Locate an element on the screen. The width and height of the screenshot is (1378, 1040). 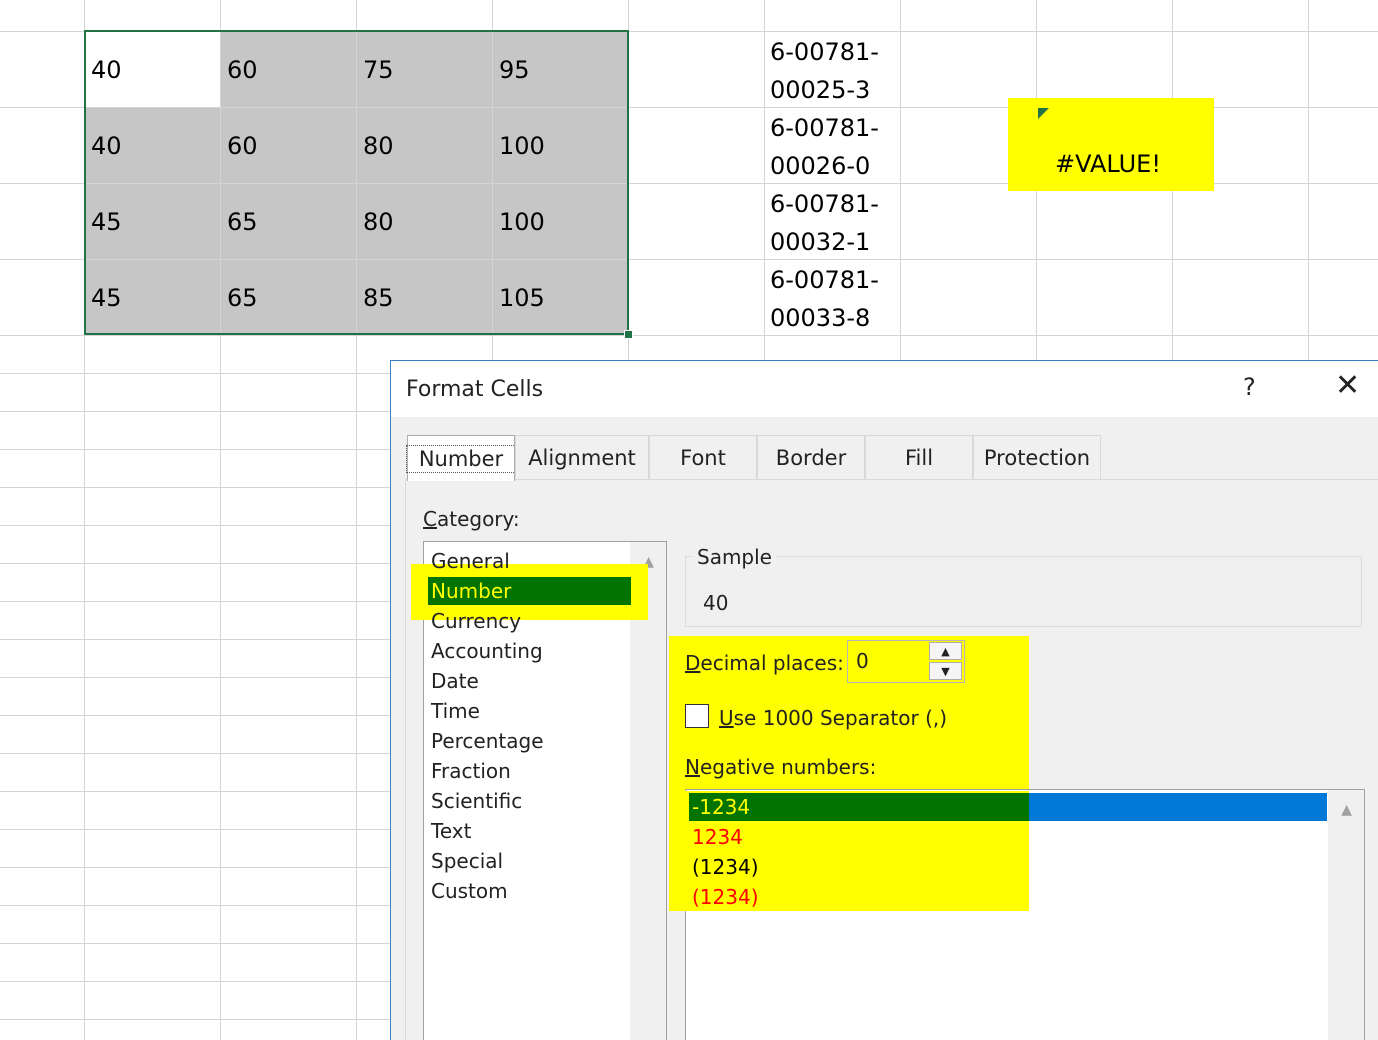
error-indicator-icon is located at coordinates (1043, 113).